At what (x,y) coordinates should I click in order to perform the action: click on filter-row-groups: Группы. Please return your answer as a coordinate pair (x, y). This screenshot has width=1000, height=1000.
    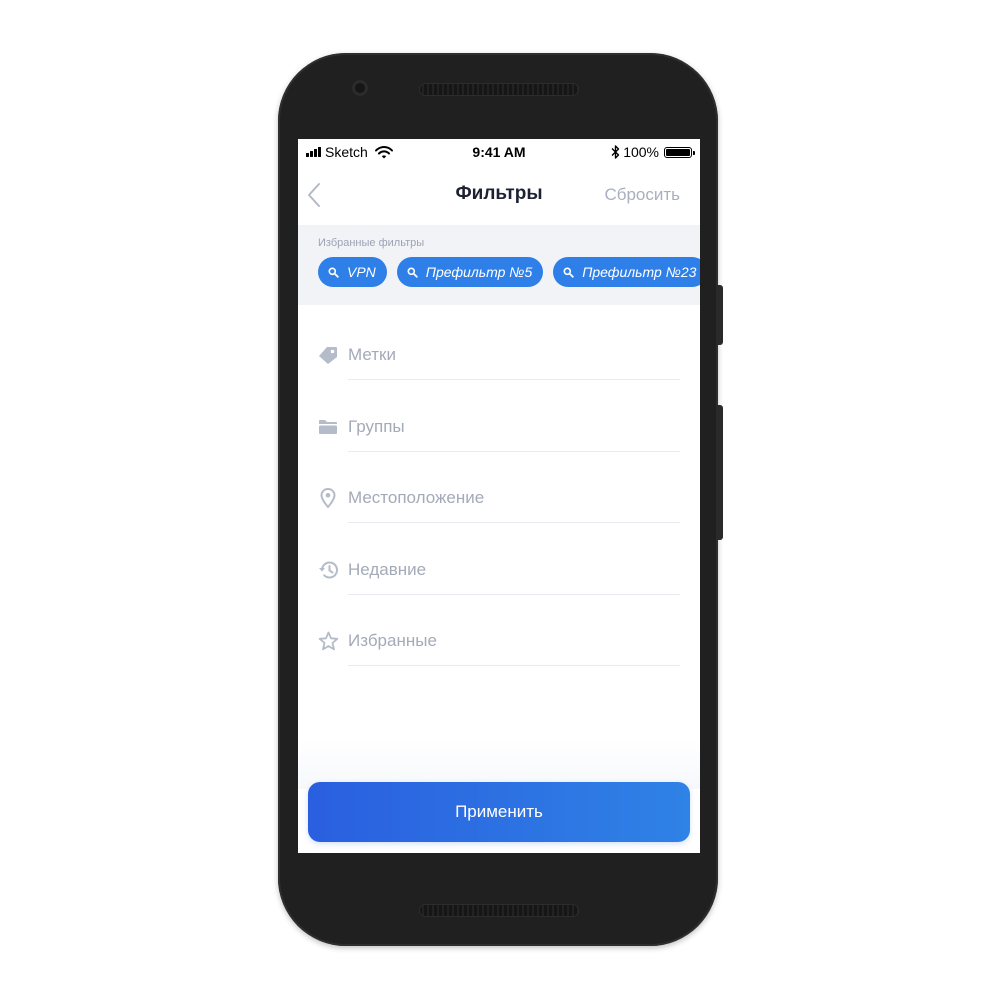
    Looking at the image, I should click on (499, 431).